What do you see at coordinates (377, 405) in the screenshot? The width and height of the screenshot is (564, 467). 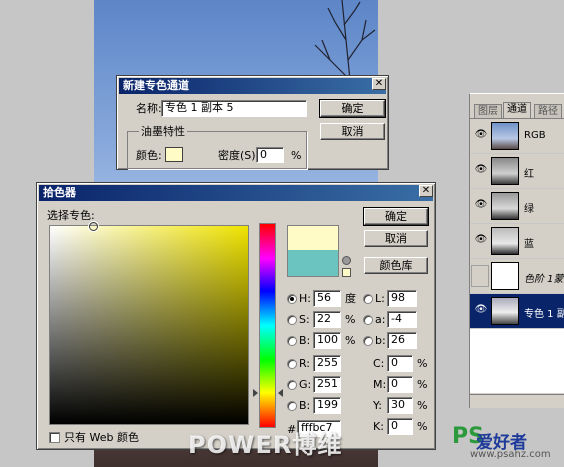 I see `y-label: Y:` at bounding box center [377, 405].